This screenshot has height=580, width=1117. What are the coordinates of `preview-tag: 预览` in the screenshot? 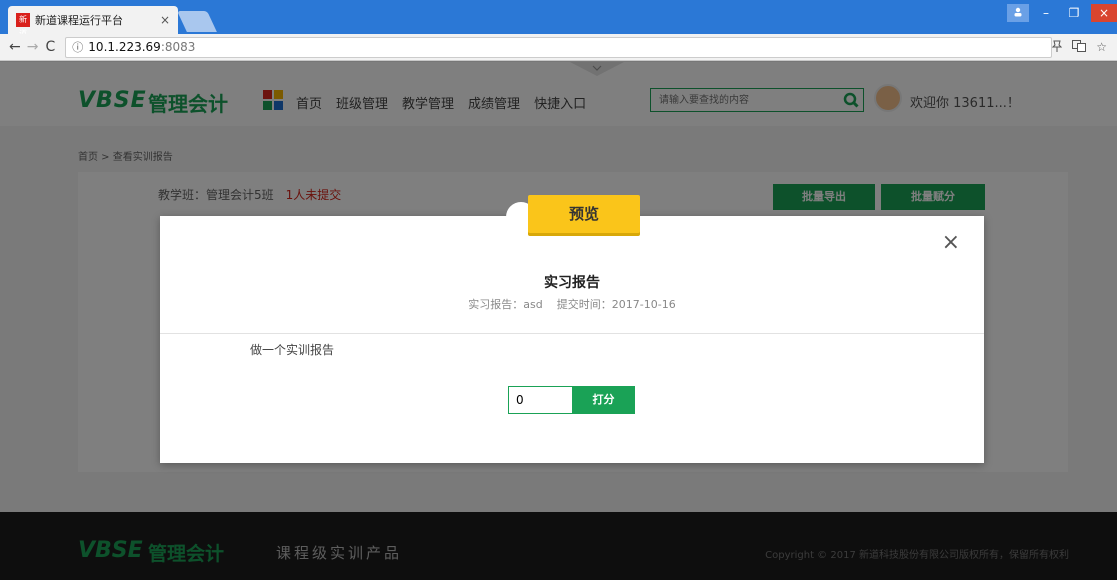 It's located at (584, 214).